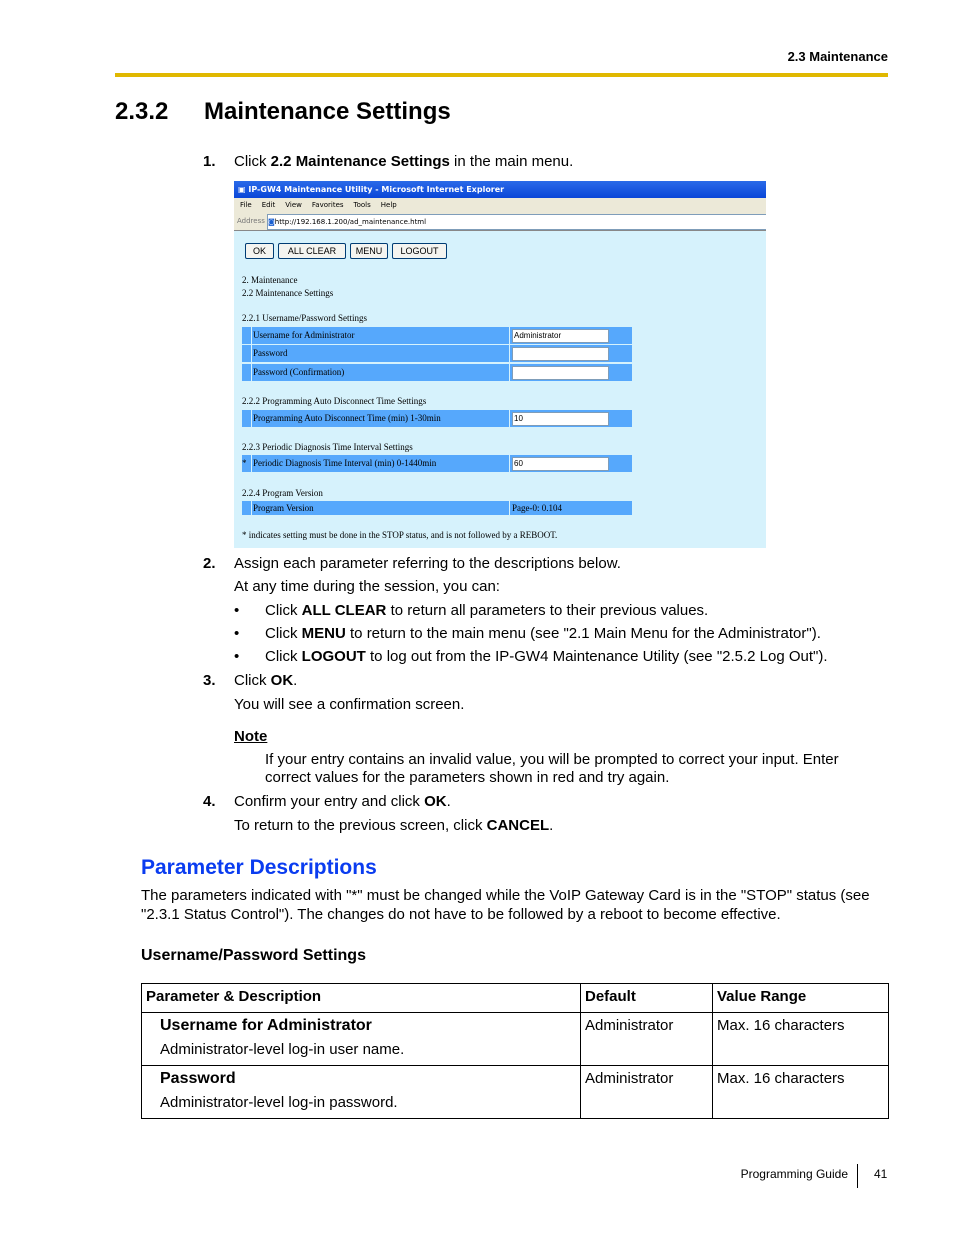 This screenshot has width=954, height=1235. I want to click on header-rule, so click(501, 75).